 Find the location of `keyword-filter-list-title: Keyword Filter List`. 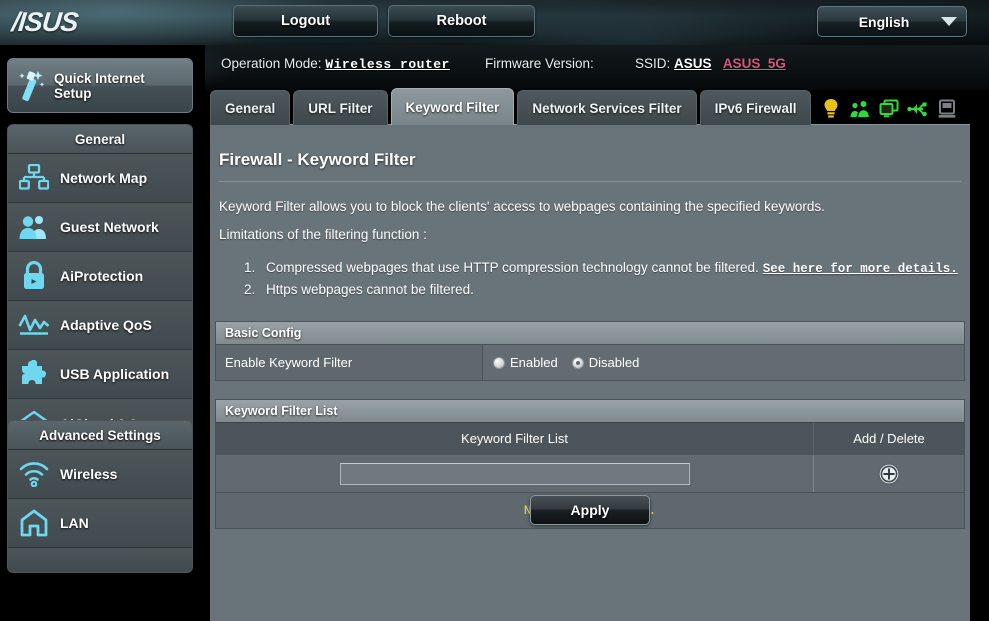

keyword-filter-list-title: Keyword Filter List is located at coordinates (590, 411).